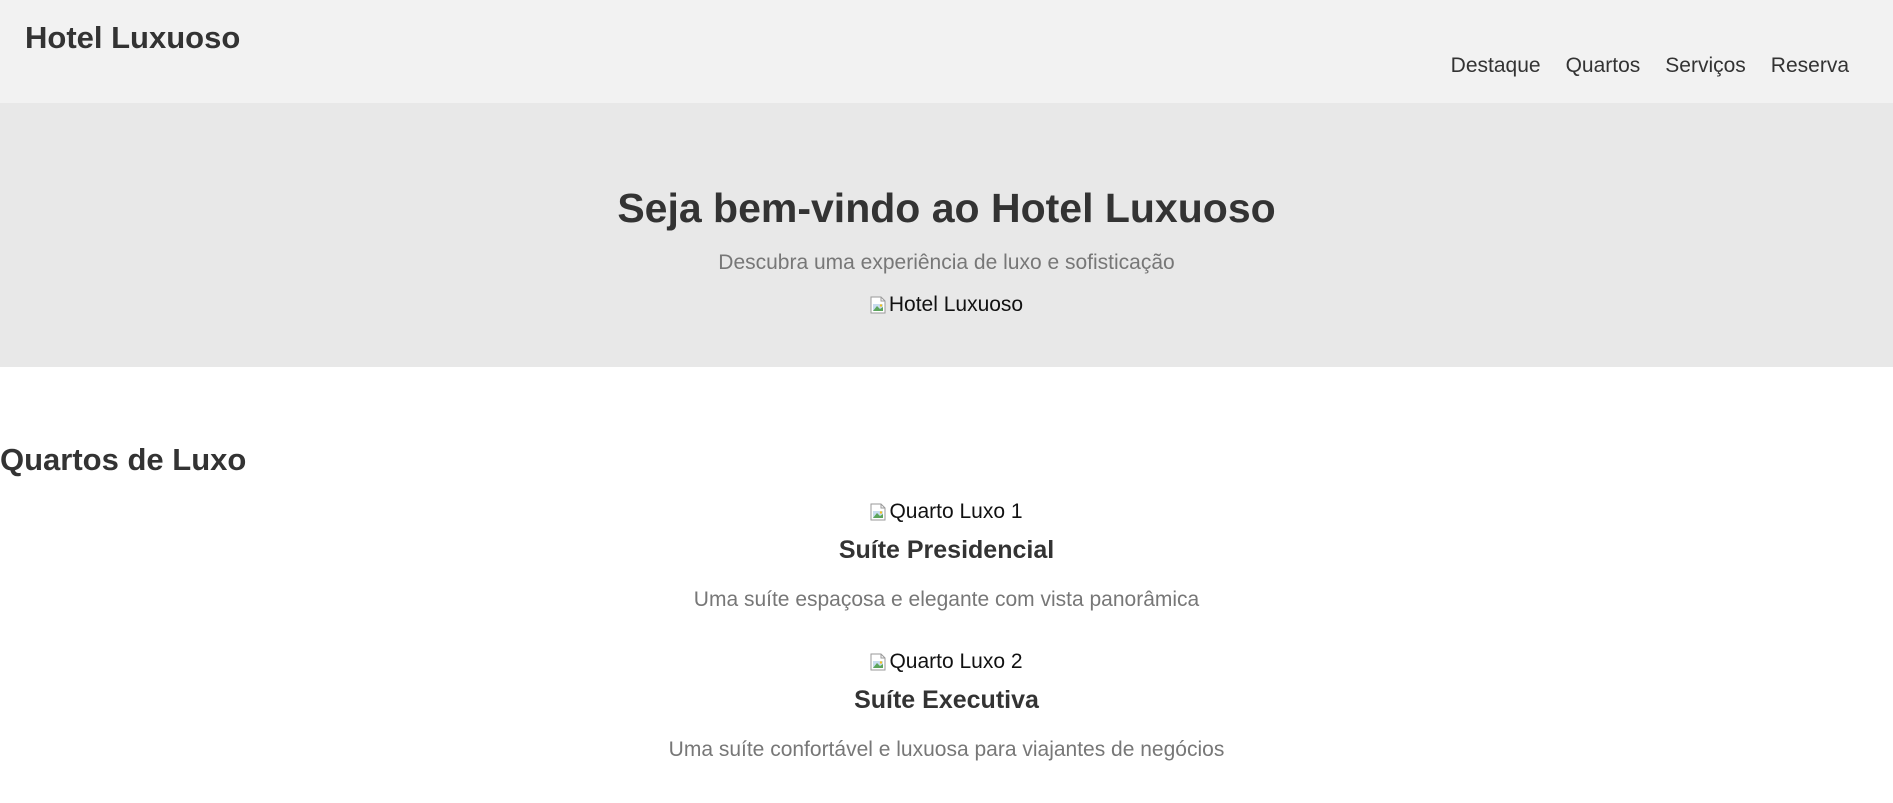  What do you see at coordinates (956, 304) in the screenshot?
I see `hero-image-alt: Hotel Luxuoso` at bounding box center [956, 304].